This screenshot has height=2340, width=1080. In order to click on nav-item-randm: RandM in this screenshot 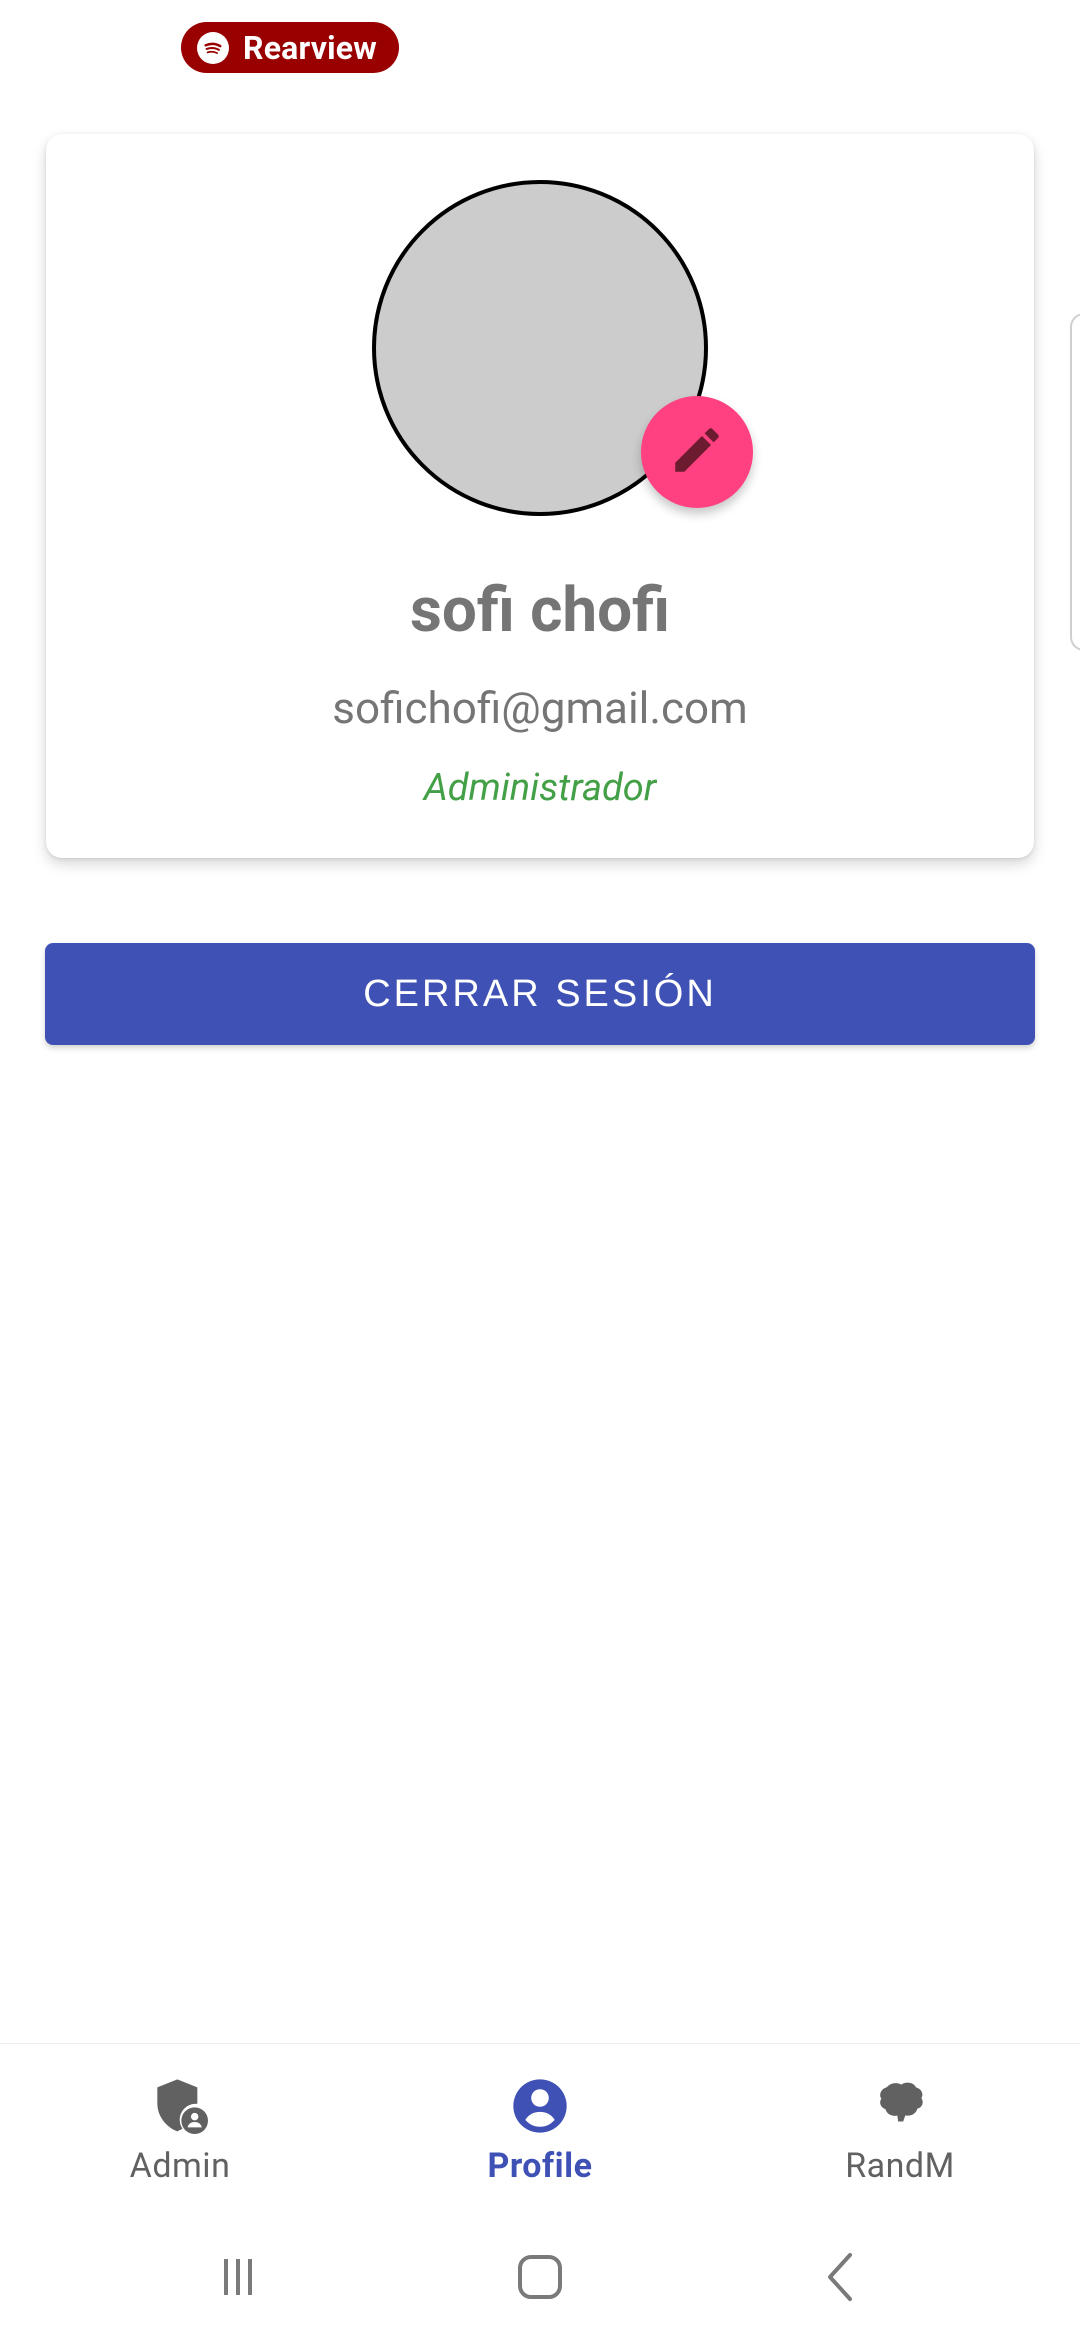, I will do `click(900, 2126)`.